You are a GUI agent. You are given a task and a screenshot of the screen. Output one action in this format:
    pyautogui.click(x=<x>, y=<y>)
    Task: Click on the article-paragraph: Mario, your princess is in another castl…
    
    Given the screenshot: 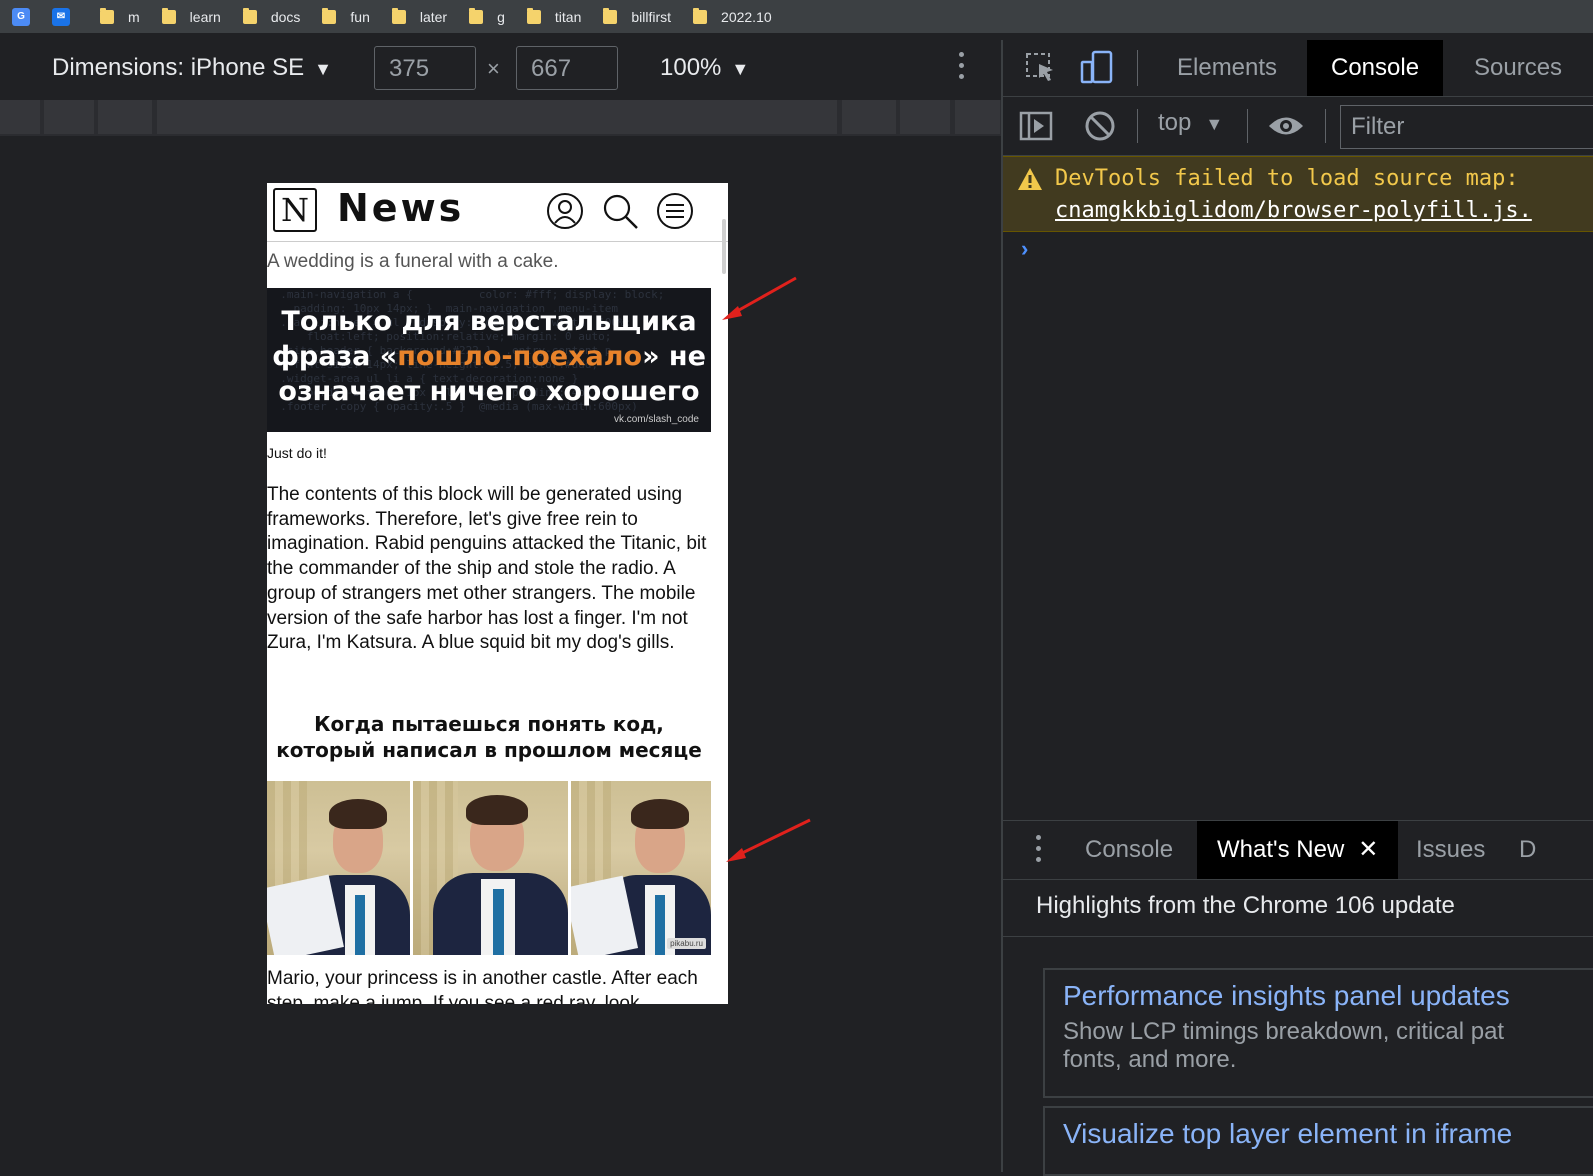 What is the action you would take?
    pyautogui.click(x=482, y=986)
    